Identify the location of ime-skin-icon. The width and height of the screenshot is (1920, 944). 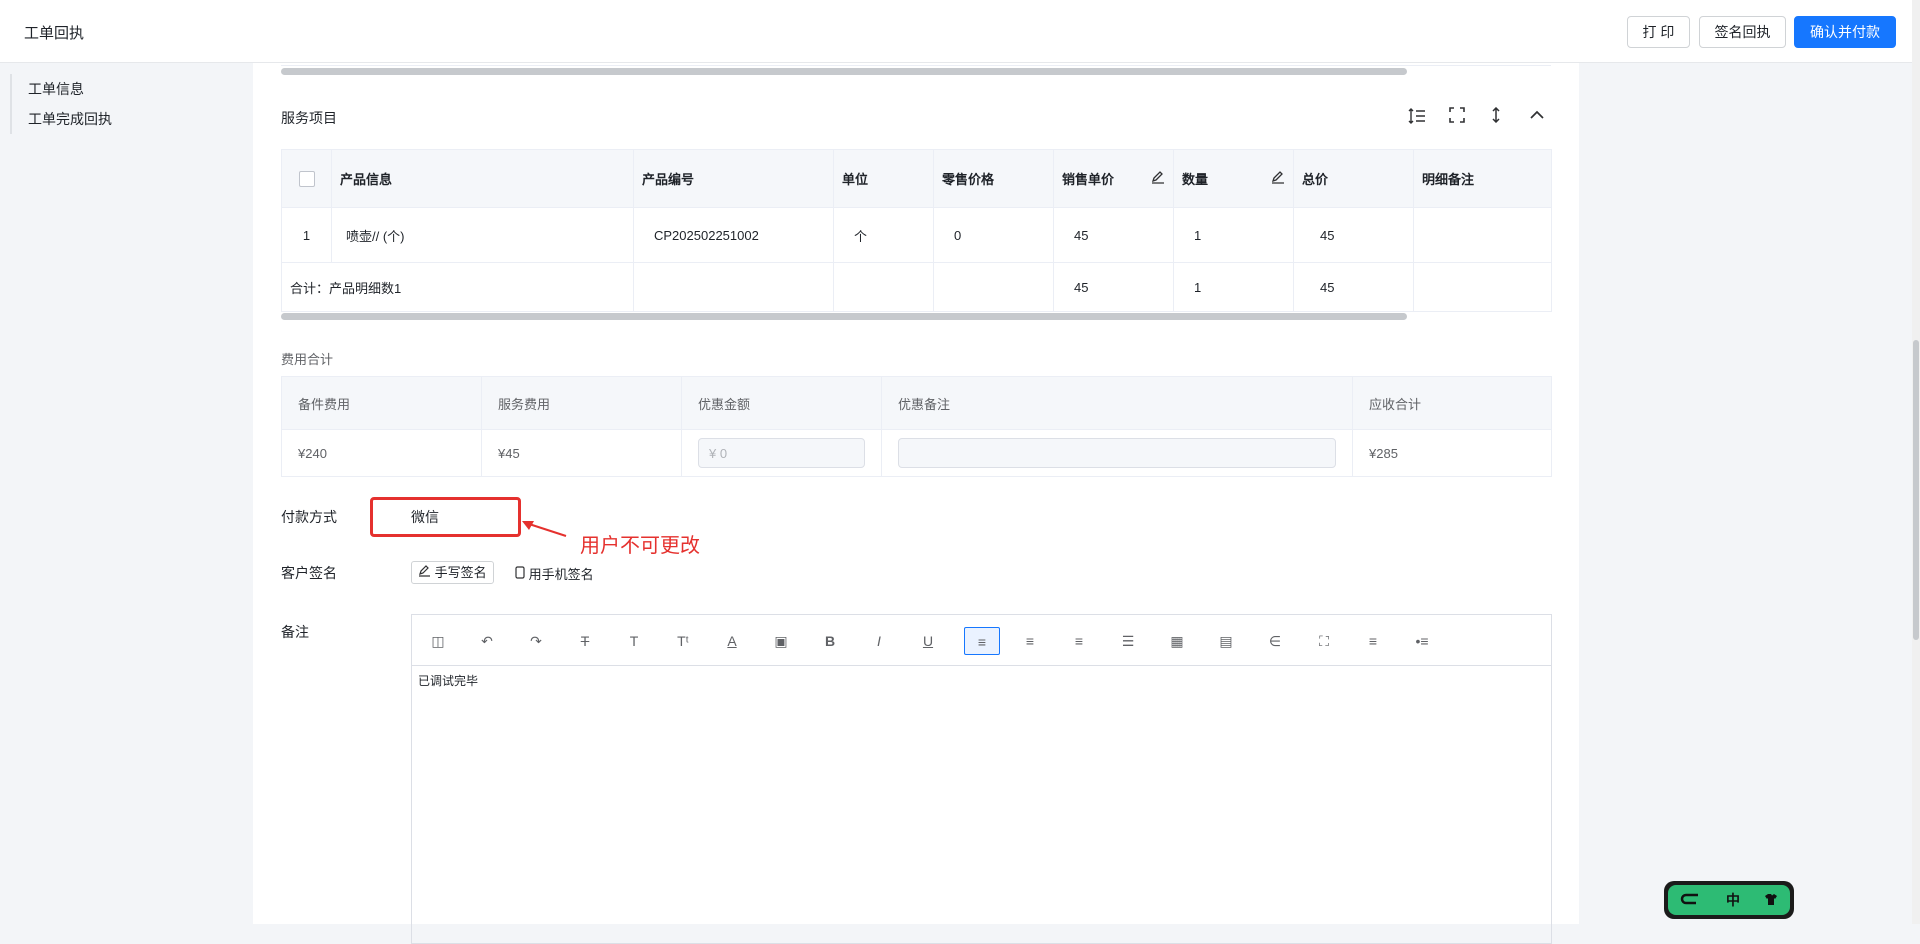
(1771, 900).